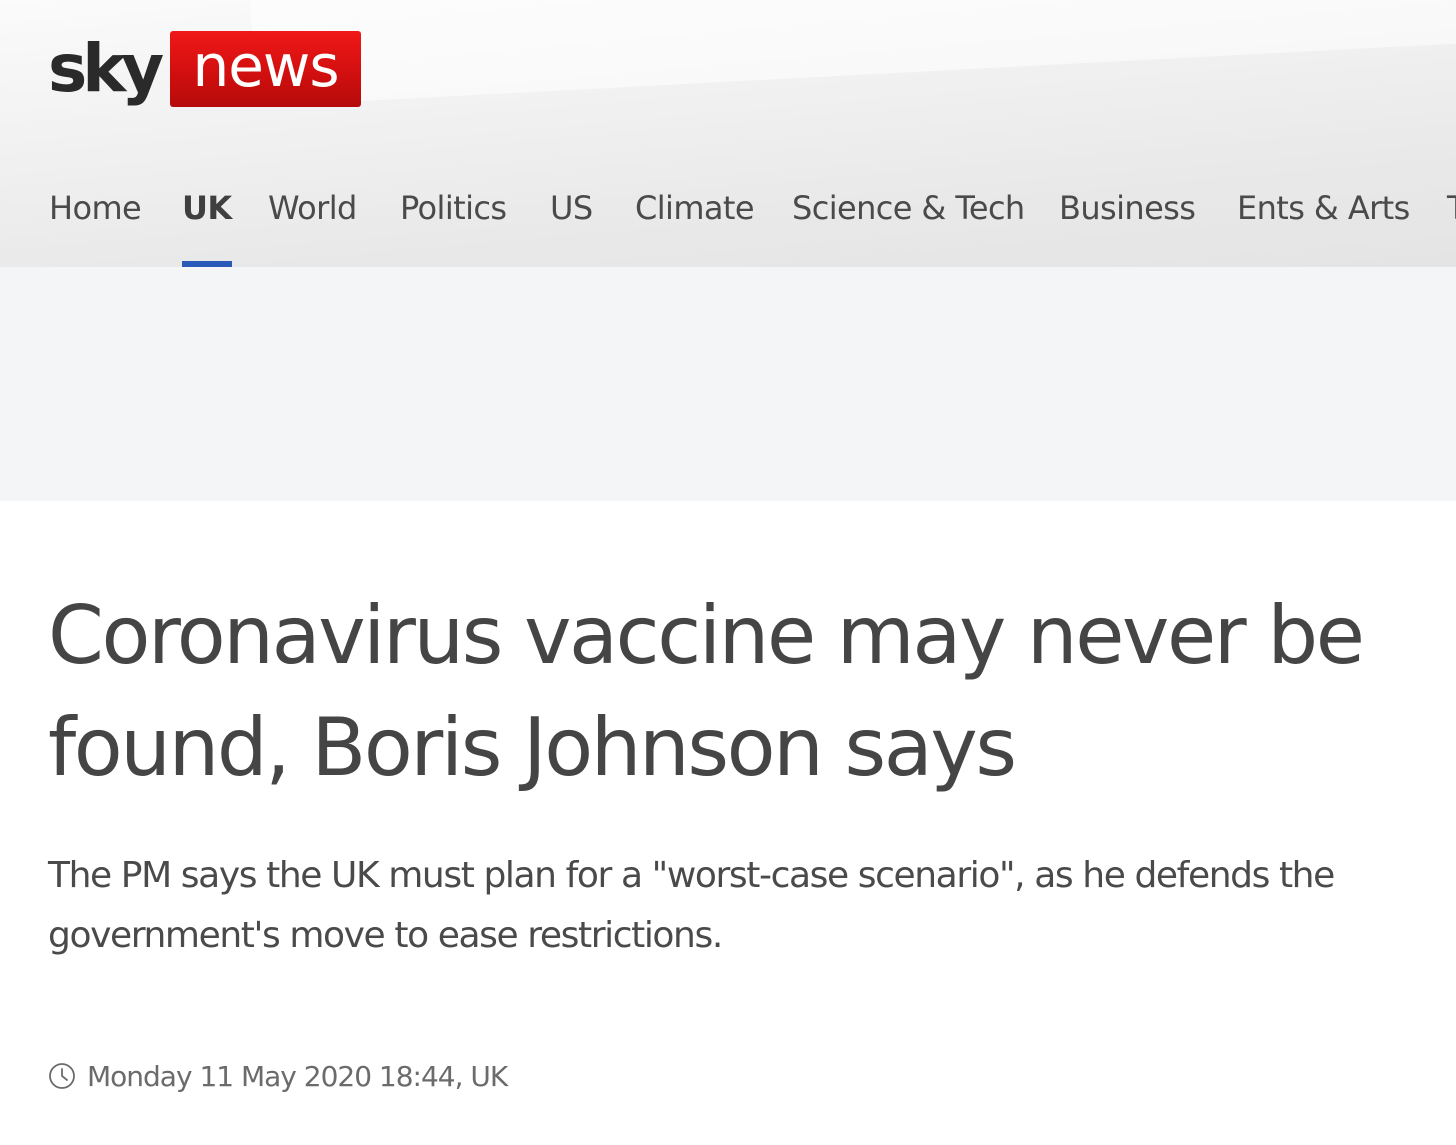  I want to click on header-sheen, so click(850, 53).